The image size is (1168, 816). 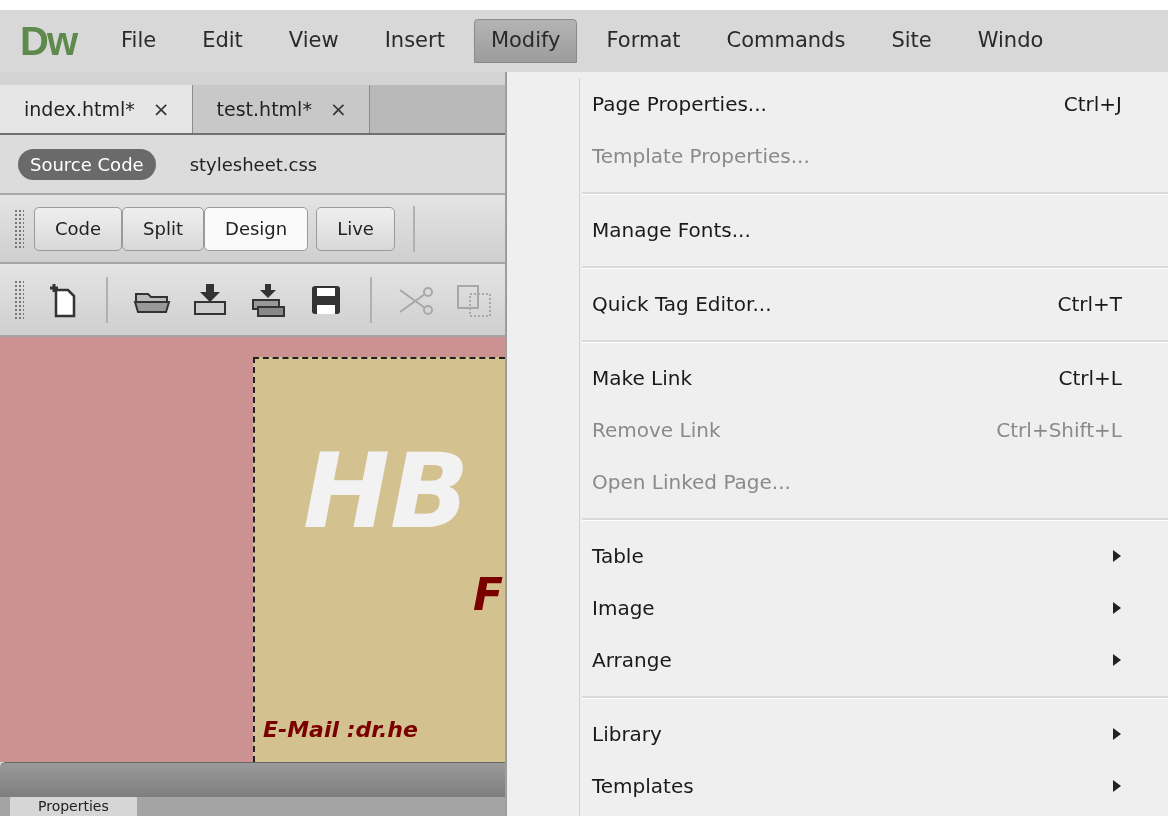 I want to click on app-logo: Dw, so click(x=48, y=41).